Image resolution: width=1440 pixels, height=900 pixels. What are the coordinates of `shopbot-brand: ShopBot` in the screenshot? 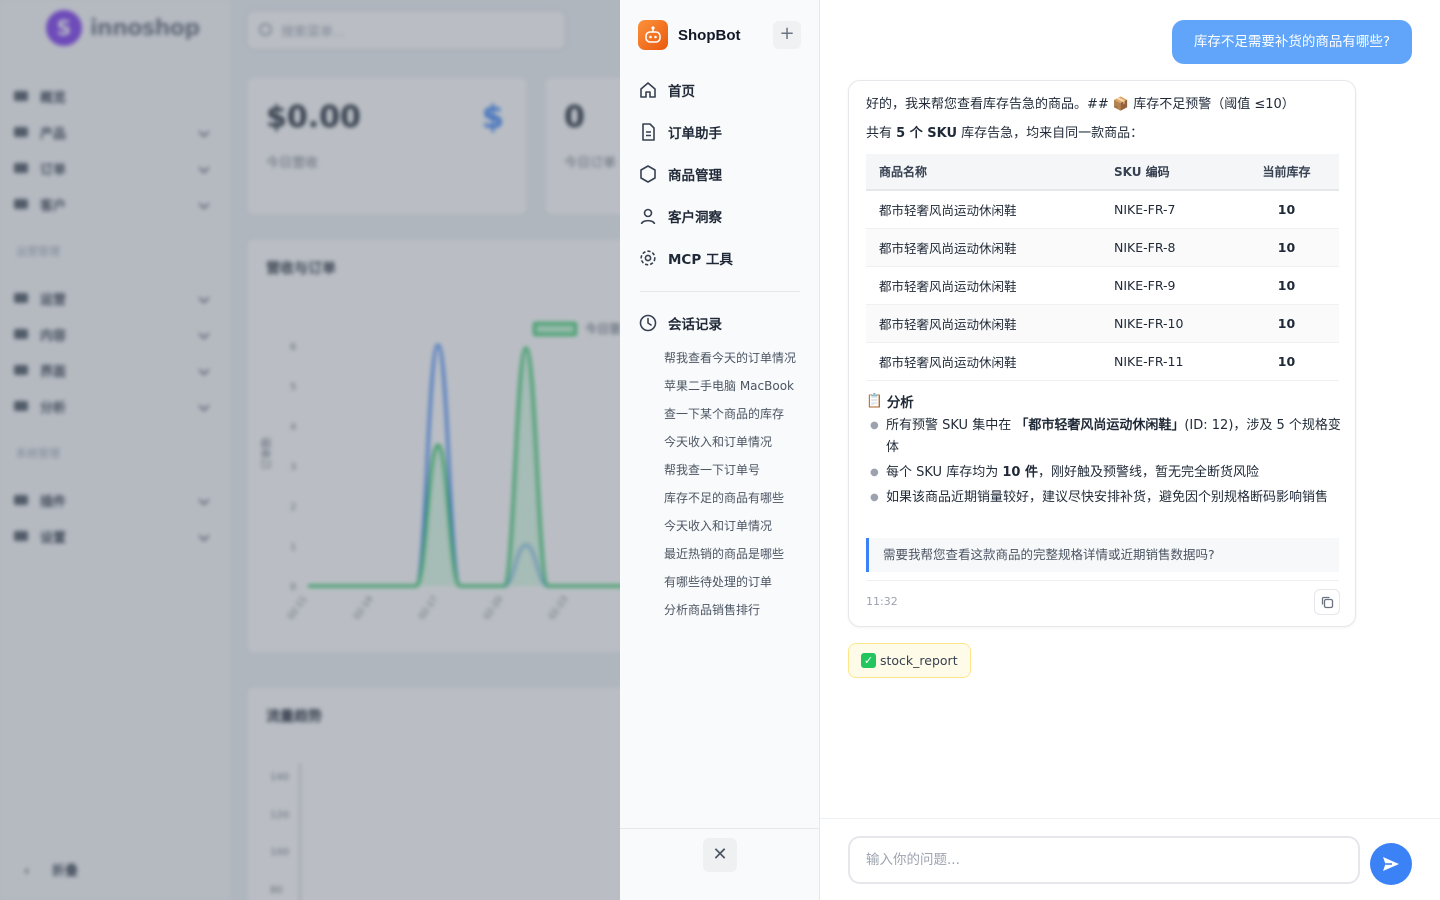 It's located at (689, 35).